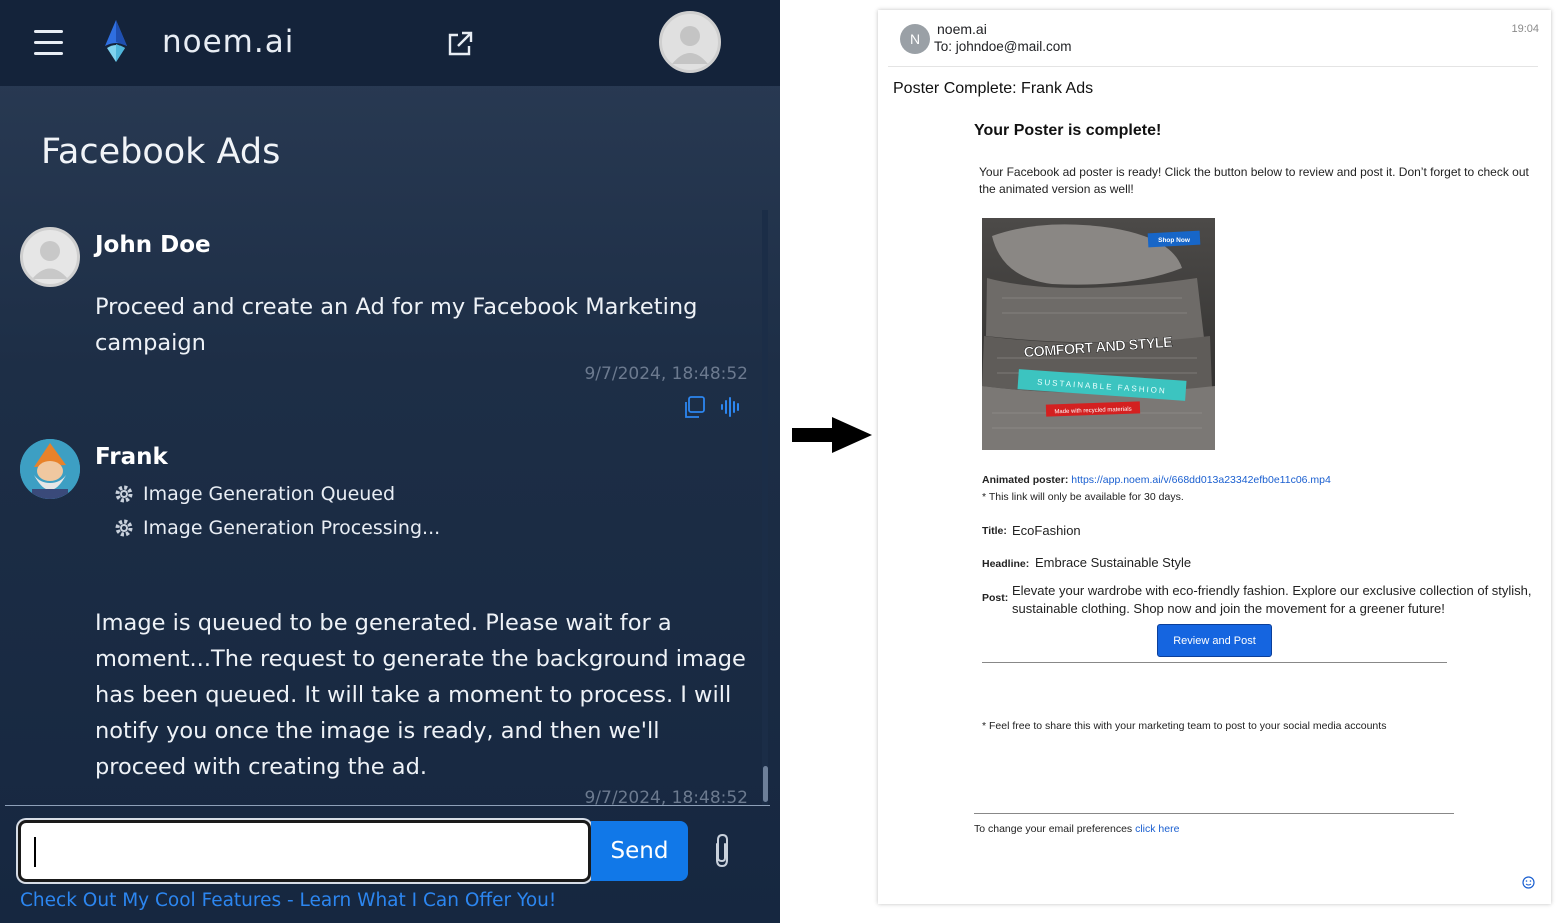 This screenshot has width=1561, height=923. I want to click on email-subject: Poster Complete: Frank Ads, so click(993, 88).